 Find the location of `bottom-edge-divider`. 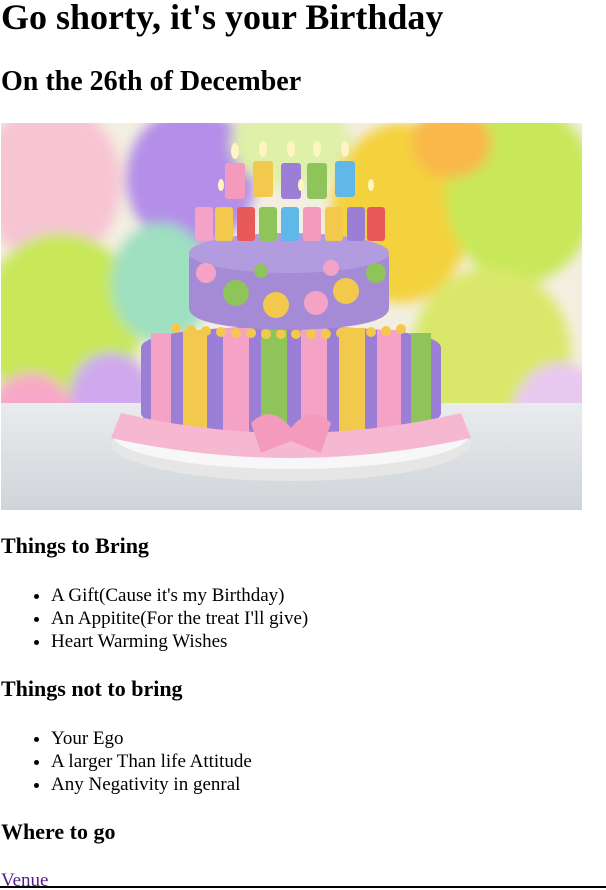

bottom-edge-divider is located at coordinates (303, 887).